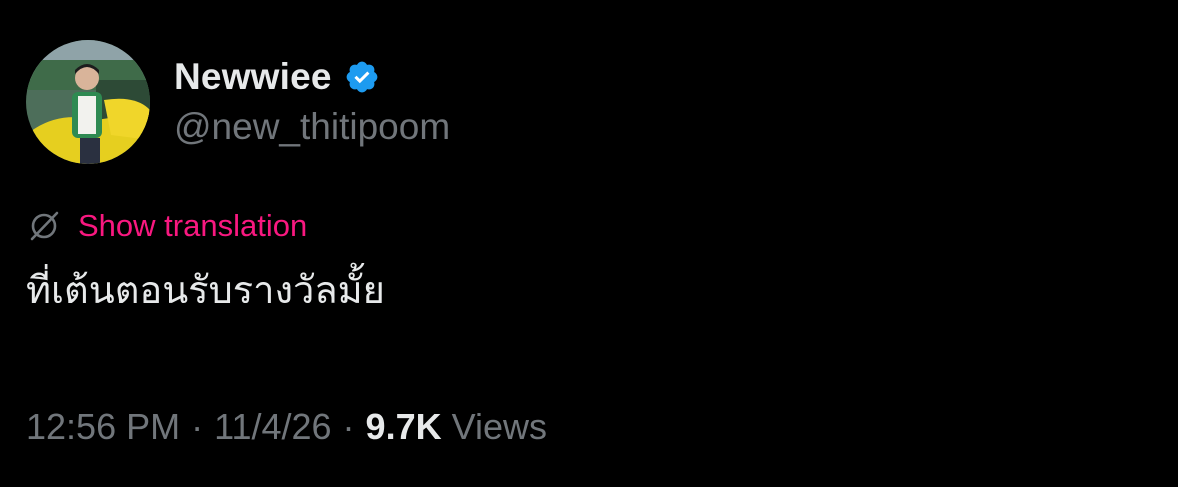 This screenshot has width=1178, height=487. What do you see at coordinates (499, 426) in the screenshot?
I see `views-label: Views` at bounding box center [499, 426].